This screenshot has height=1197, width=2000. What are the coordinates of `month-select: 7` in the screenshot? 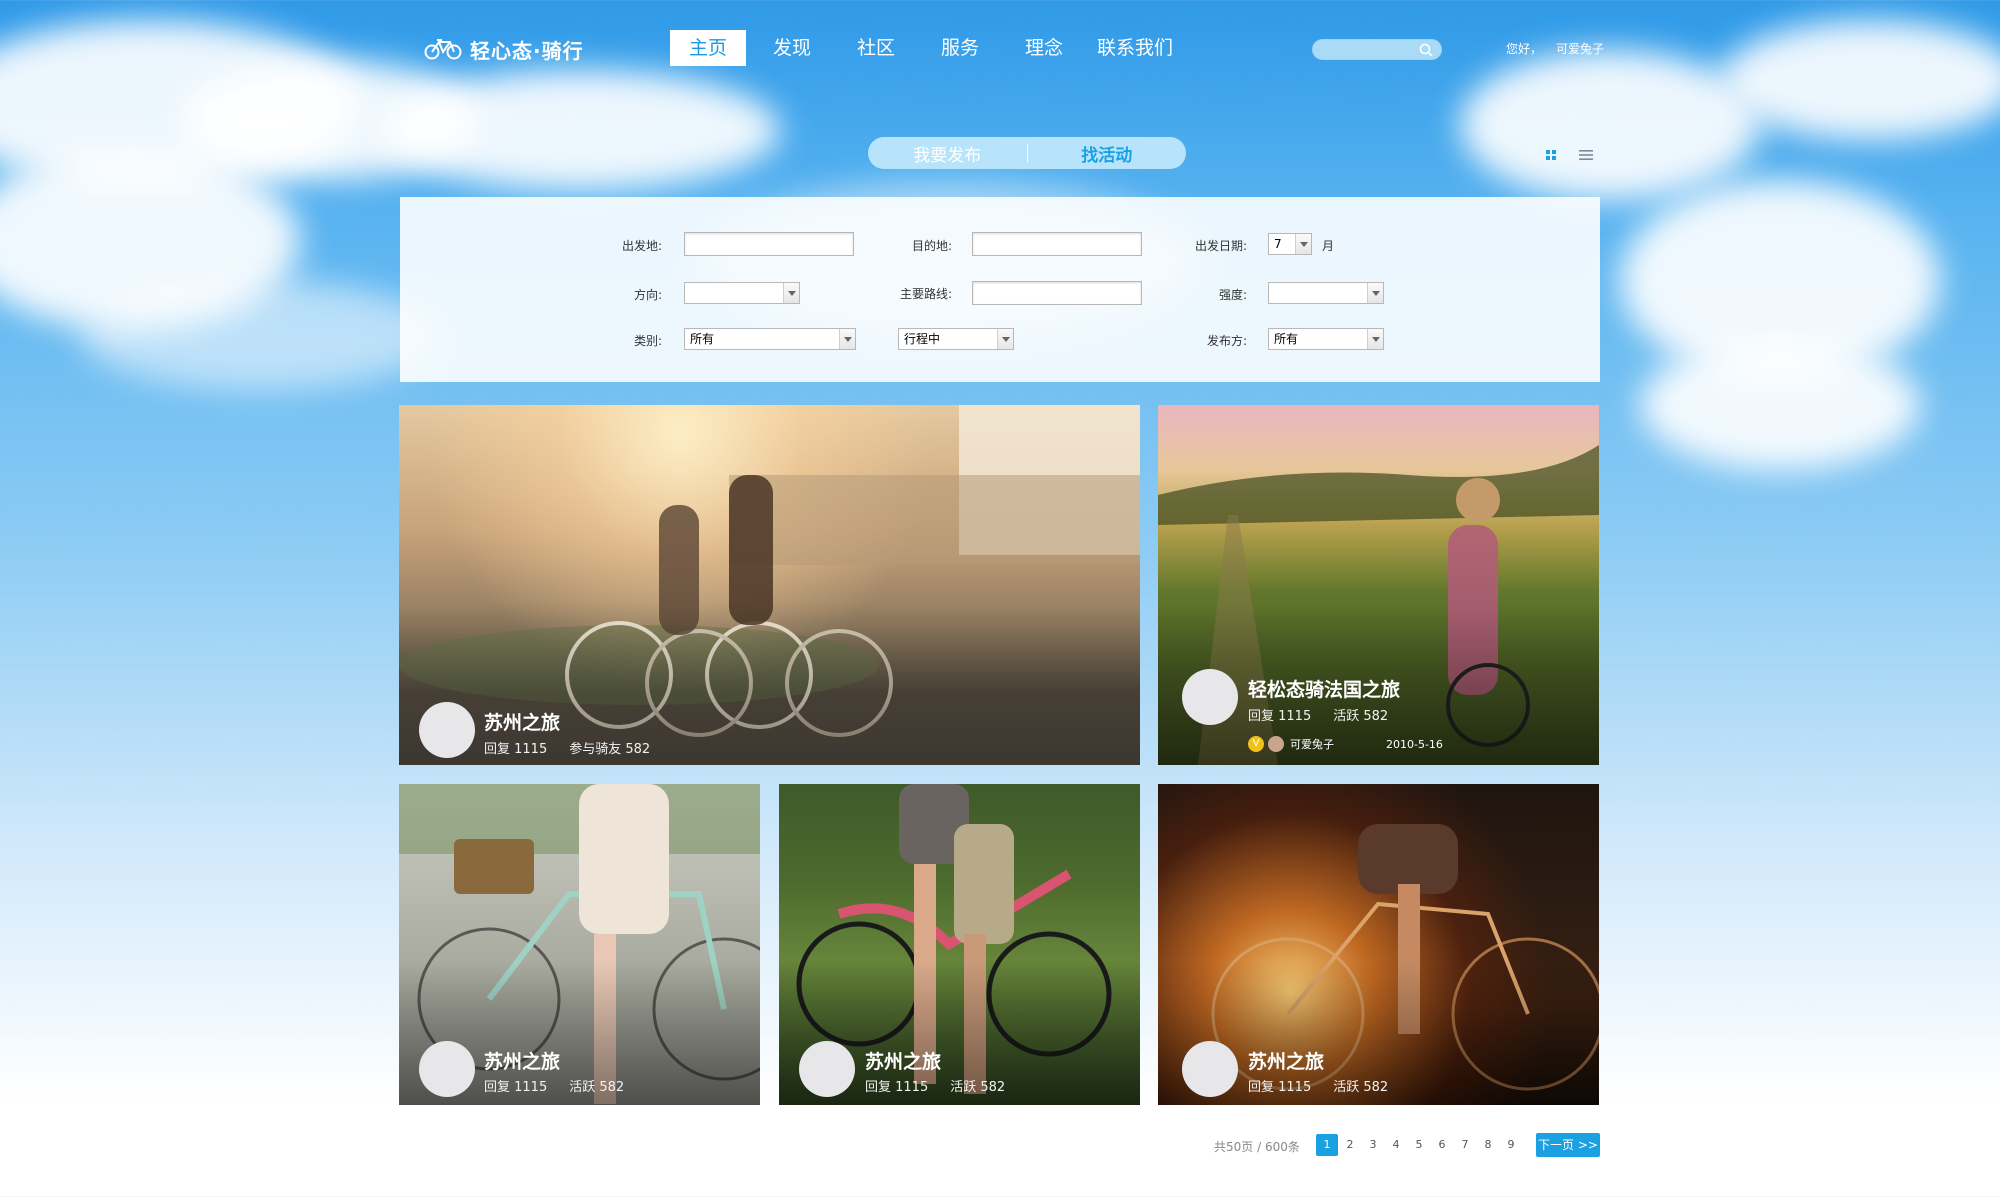 It's located at (1290, 244).